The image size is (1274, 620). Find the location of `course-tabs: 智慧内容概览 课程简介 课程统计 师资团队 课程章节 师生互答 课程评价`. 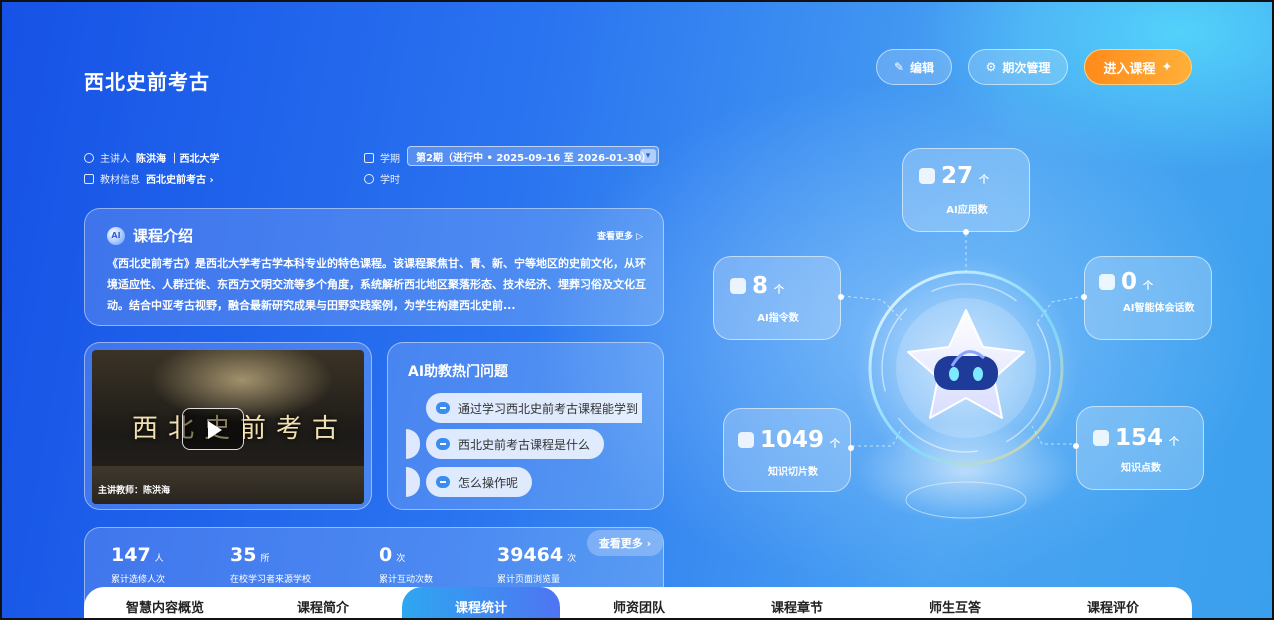

course-tabs: 智慧内容概览 课程简介 课程统计 师资团队 课程章节 师生互答 课程评价 is located at coordinates (638, 602).